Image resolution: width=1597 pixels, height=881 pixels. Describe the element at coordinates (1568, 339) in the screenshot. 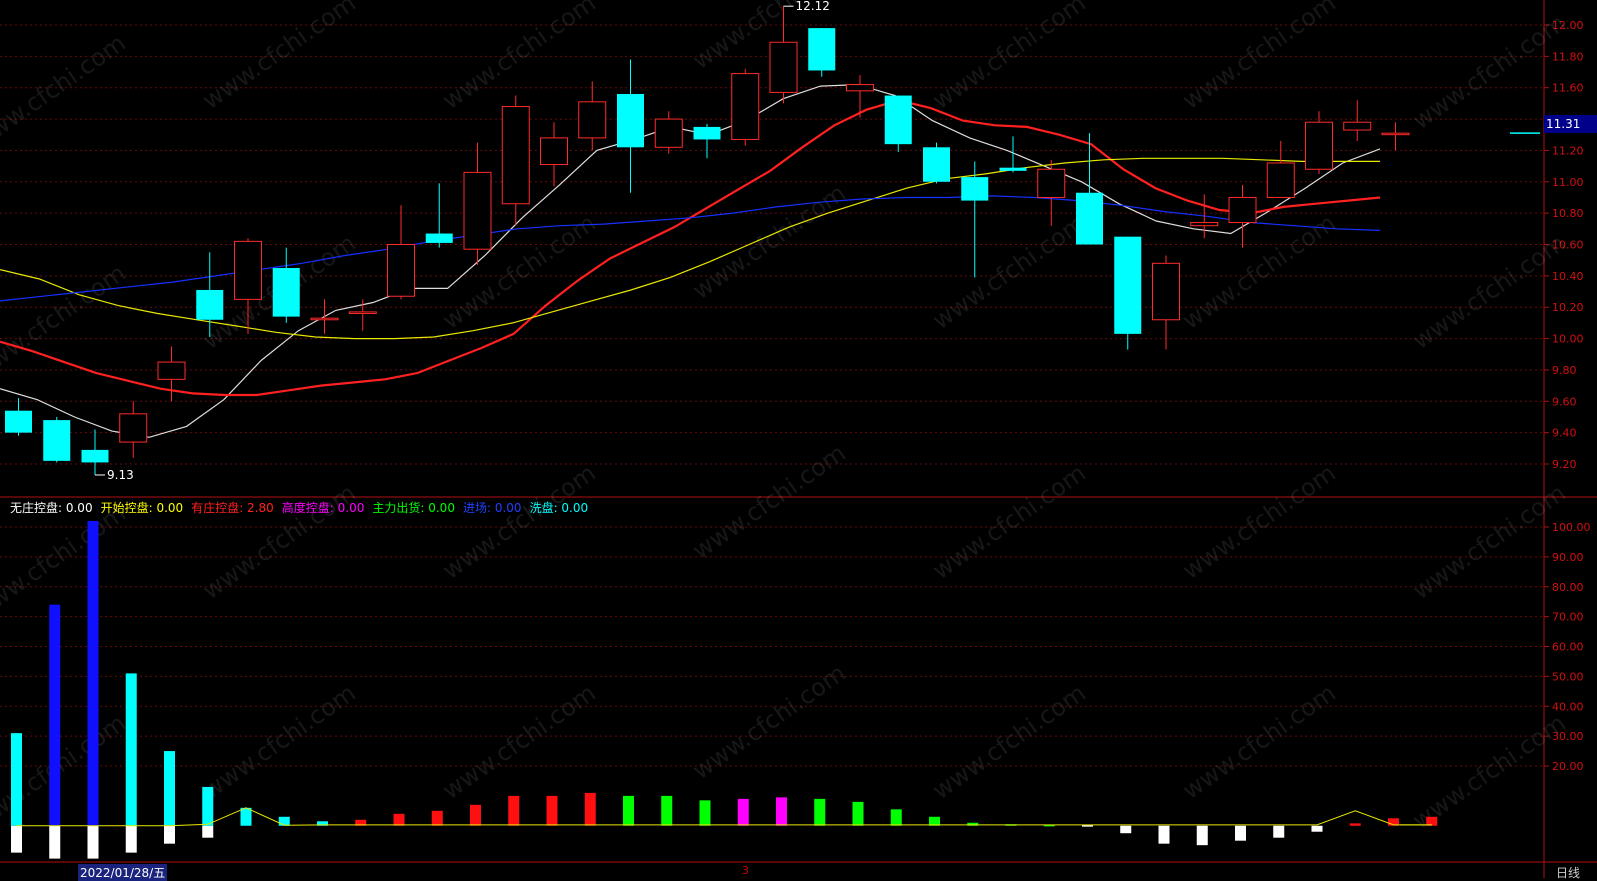

I see `y-tick-label: 10.00` at that location.